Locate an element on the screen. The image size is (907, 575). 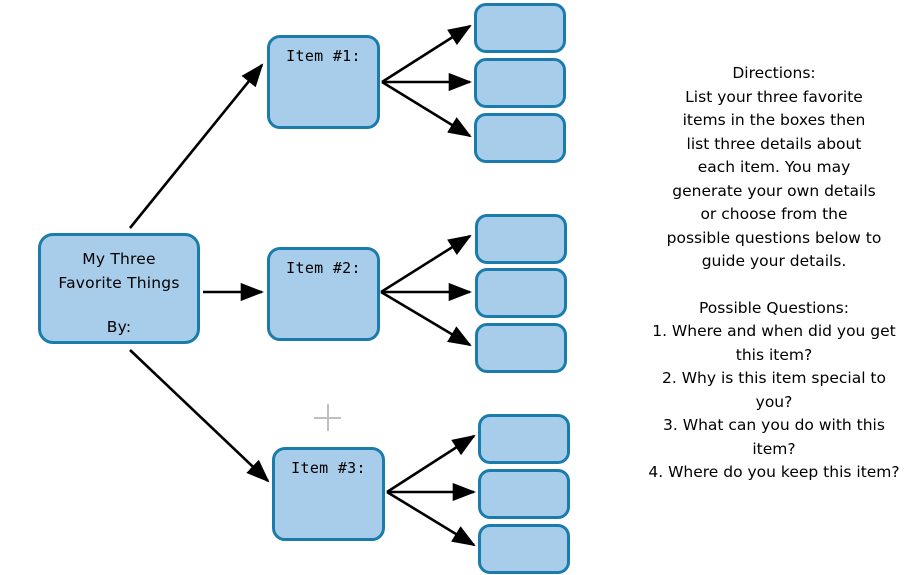
directions-heading: Directions: is located at coordinates (774, 73).